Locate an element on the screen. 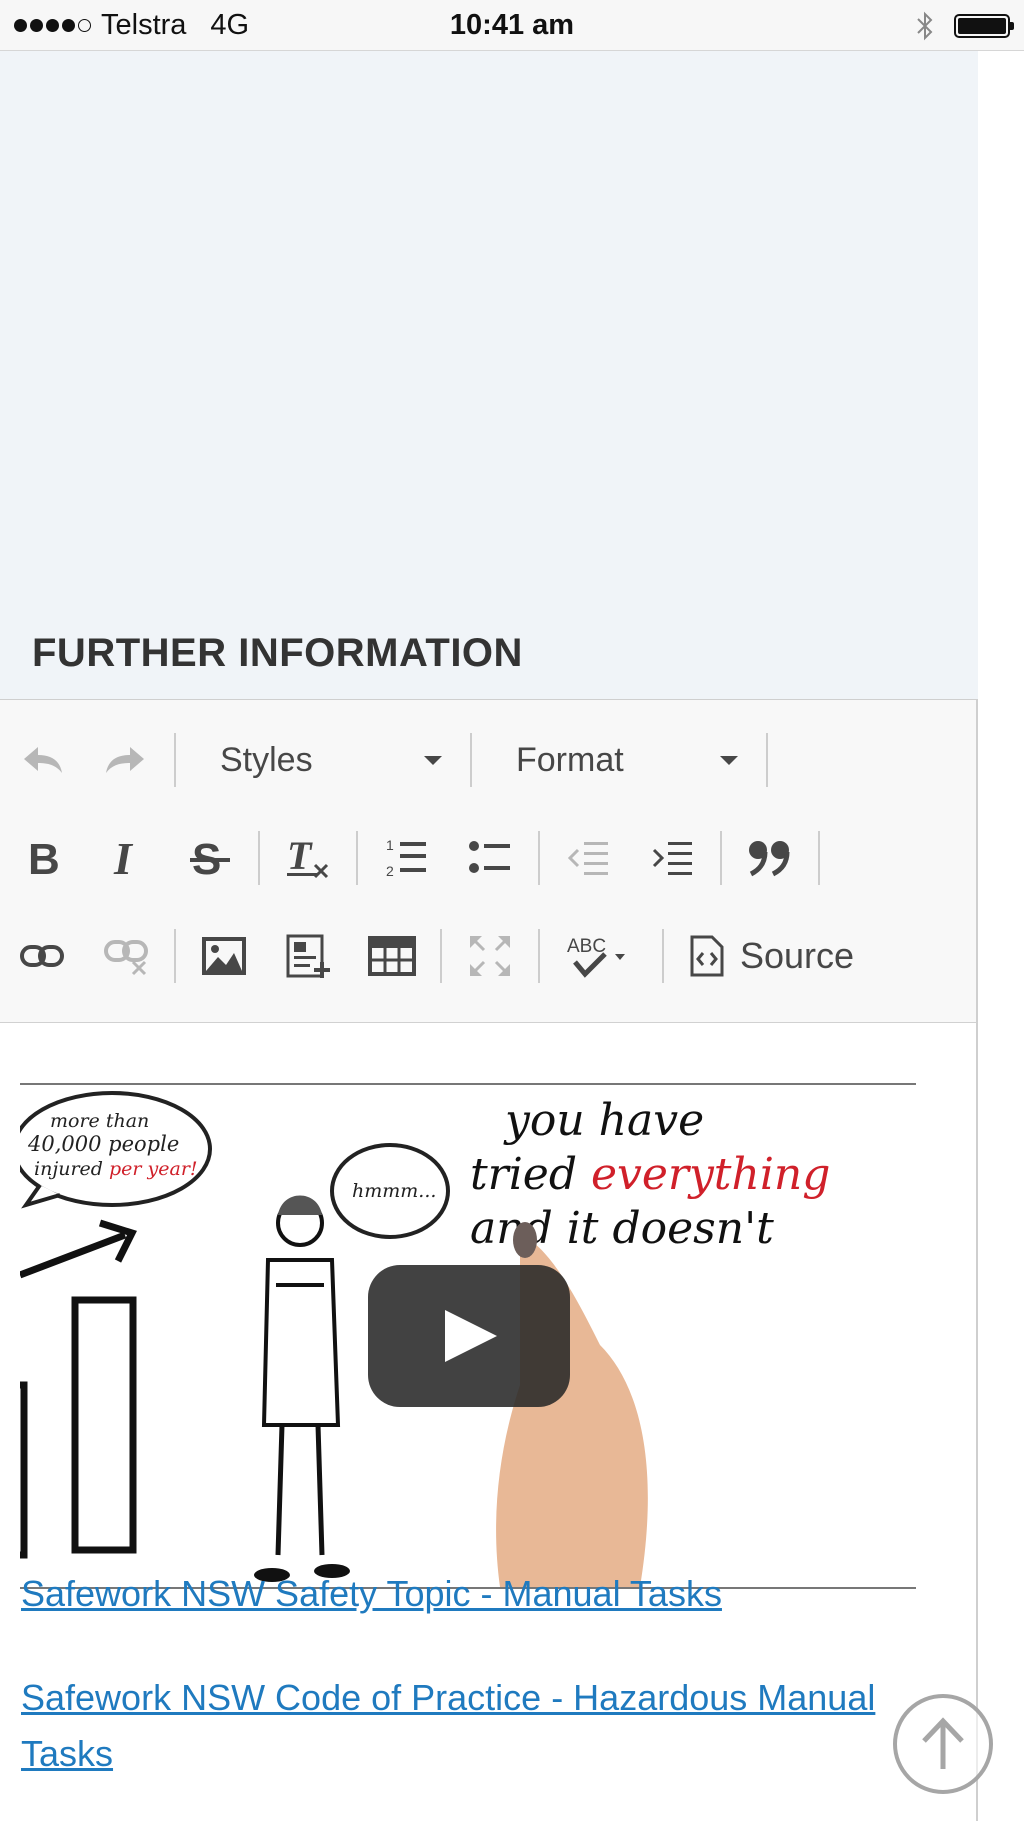 This screenshot has height=1821, width=1024. spellcheck-button: ABC is located at coordinates (601, 956).